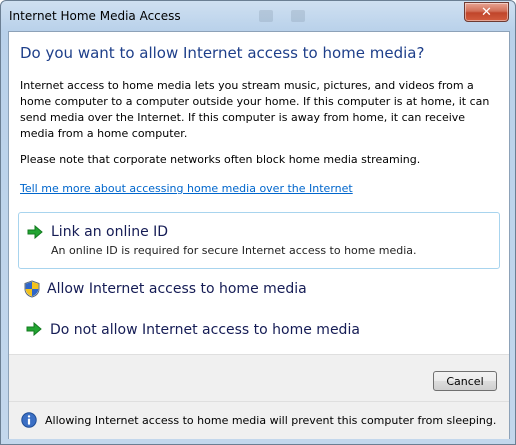 Image resolution: width=516 pixels, height=445 pixels. What do you see at coordinates (110, 232) in the screenshot?
I see `command-title: Link an online ID` at bounding box center [110, 232].